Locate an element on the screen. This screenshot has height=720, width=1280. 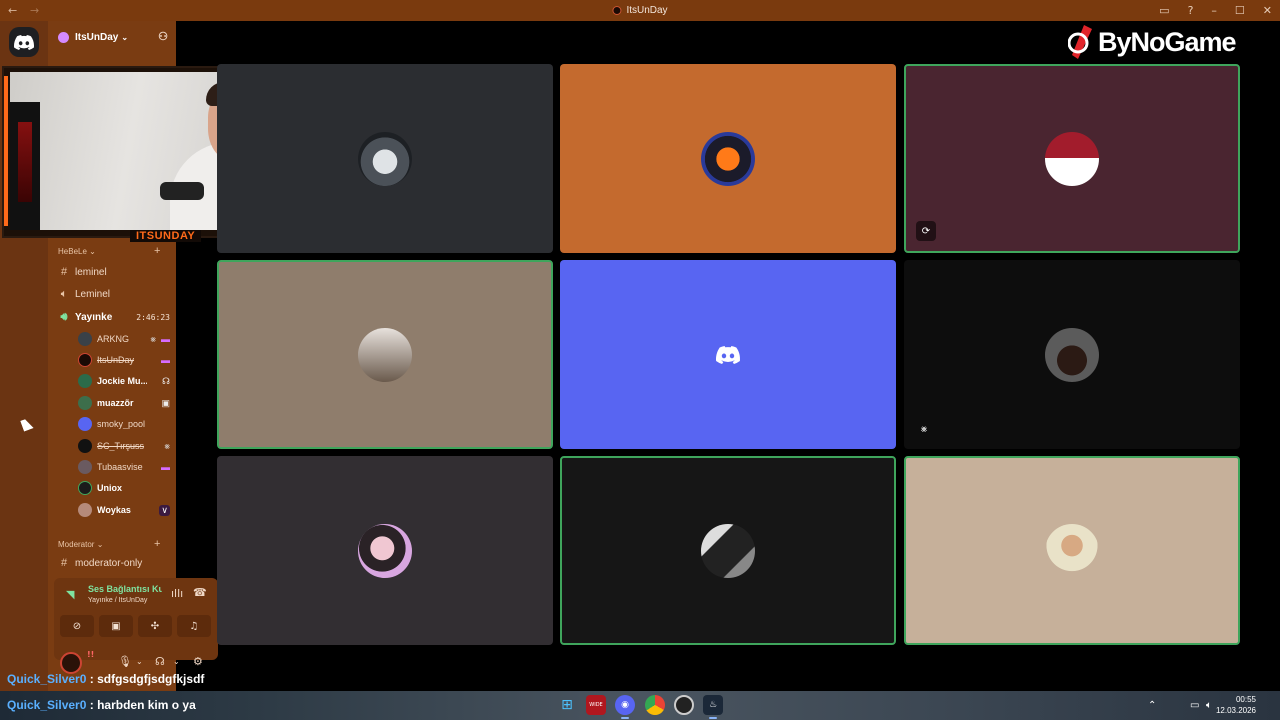
voice-user-tubaasvise: Tubaasvise ▬ is located at coordinates (124, 467).